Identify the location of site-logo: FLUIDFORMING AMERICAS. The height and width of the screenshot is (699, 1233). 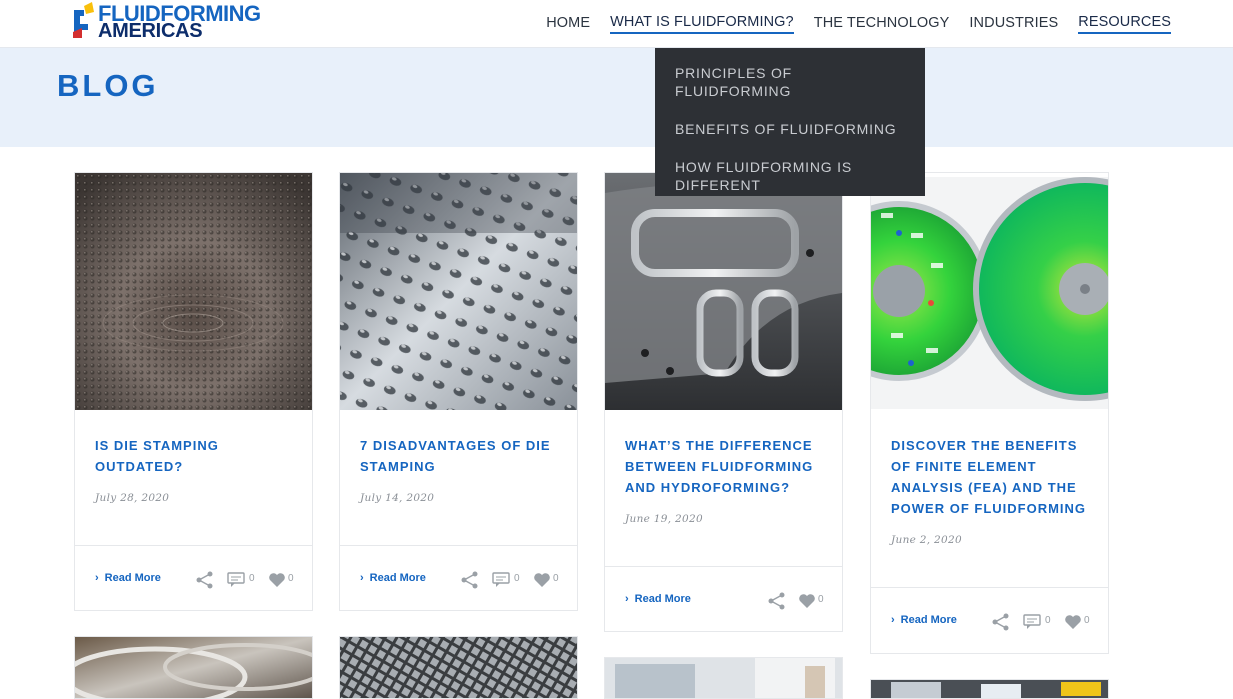
(180, 22).